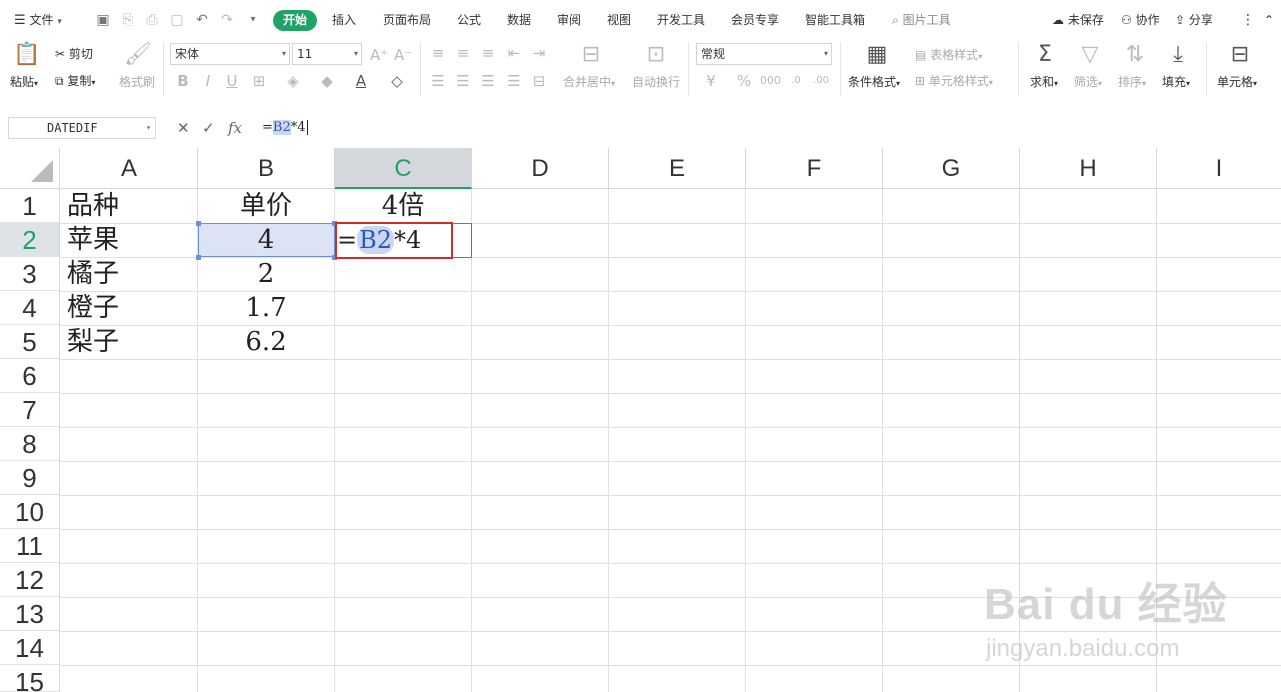 This screenshot has width=1281, height=692. What do you see at coordinates (208, 81) in the screenshot?
I see `italic-icon: I` at bounding box center [208, 81].